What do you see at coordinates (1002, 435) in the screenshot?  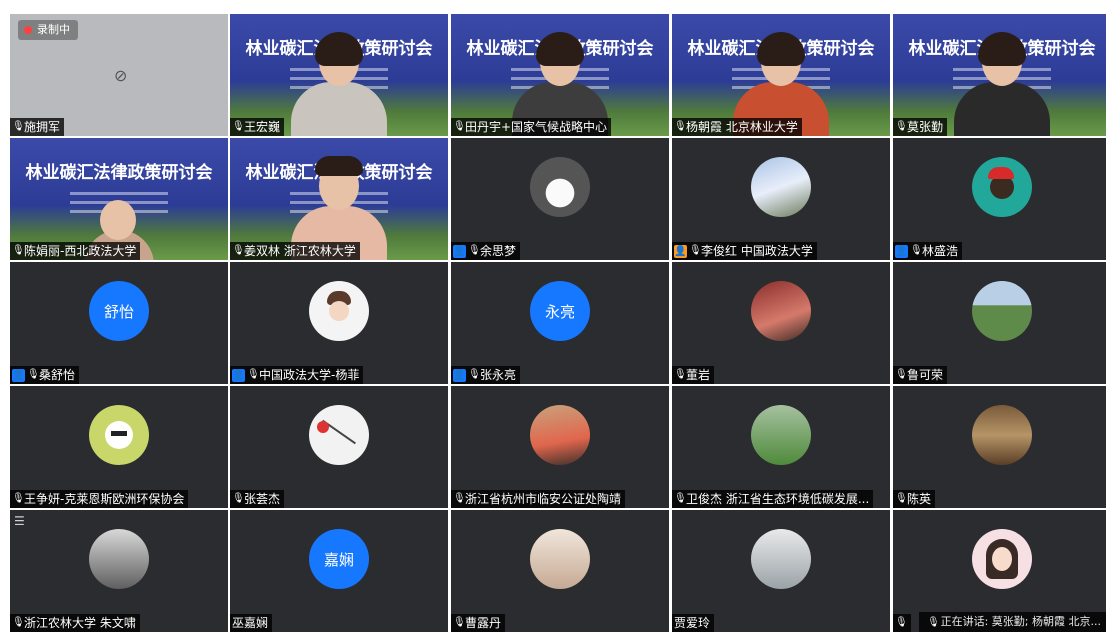 I see `library-avatar` at bounding box center [1002, 435].